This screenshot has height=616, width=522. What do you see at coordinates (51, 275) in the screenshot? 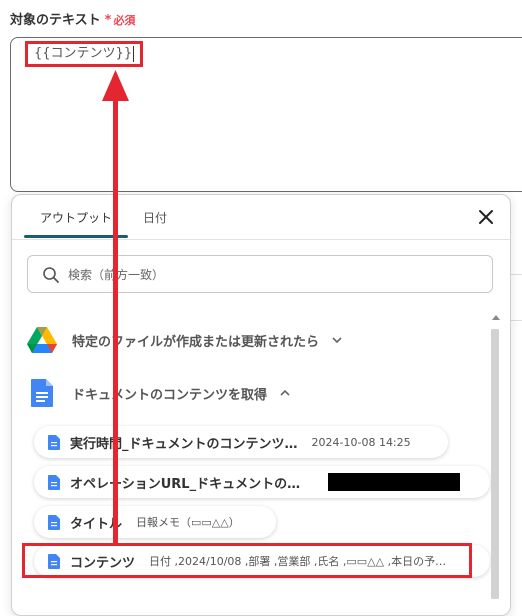
I see `search-icon` at bounding box center [51, 275].